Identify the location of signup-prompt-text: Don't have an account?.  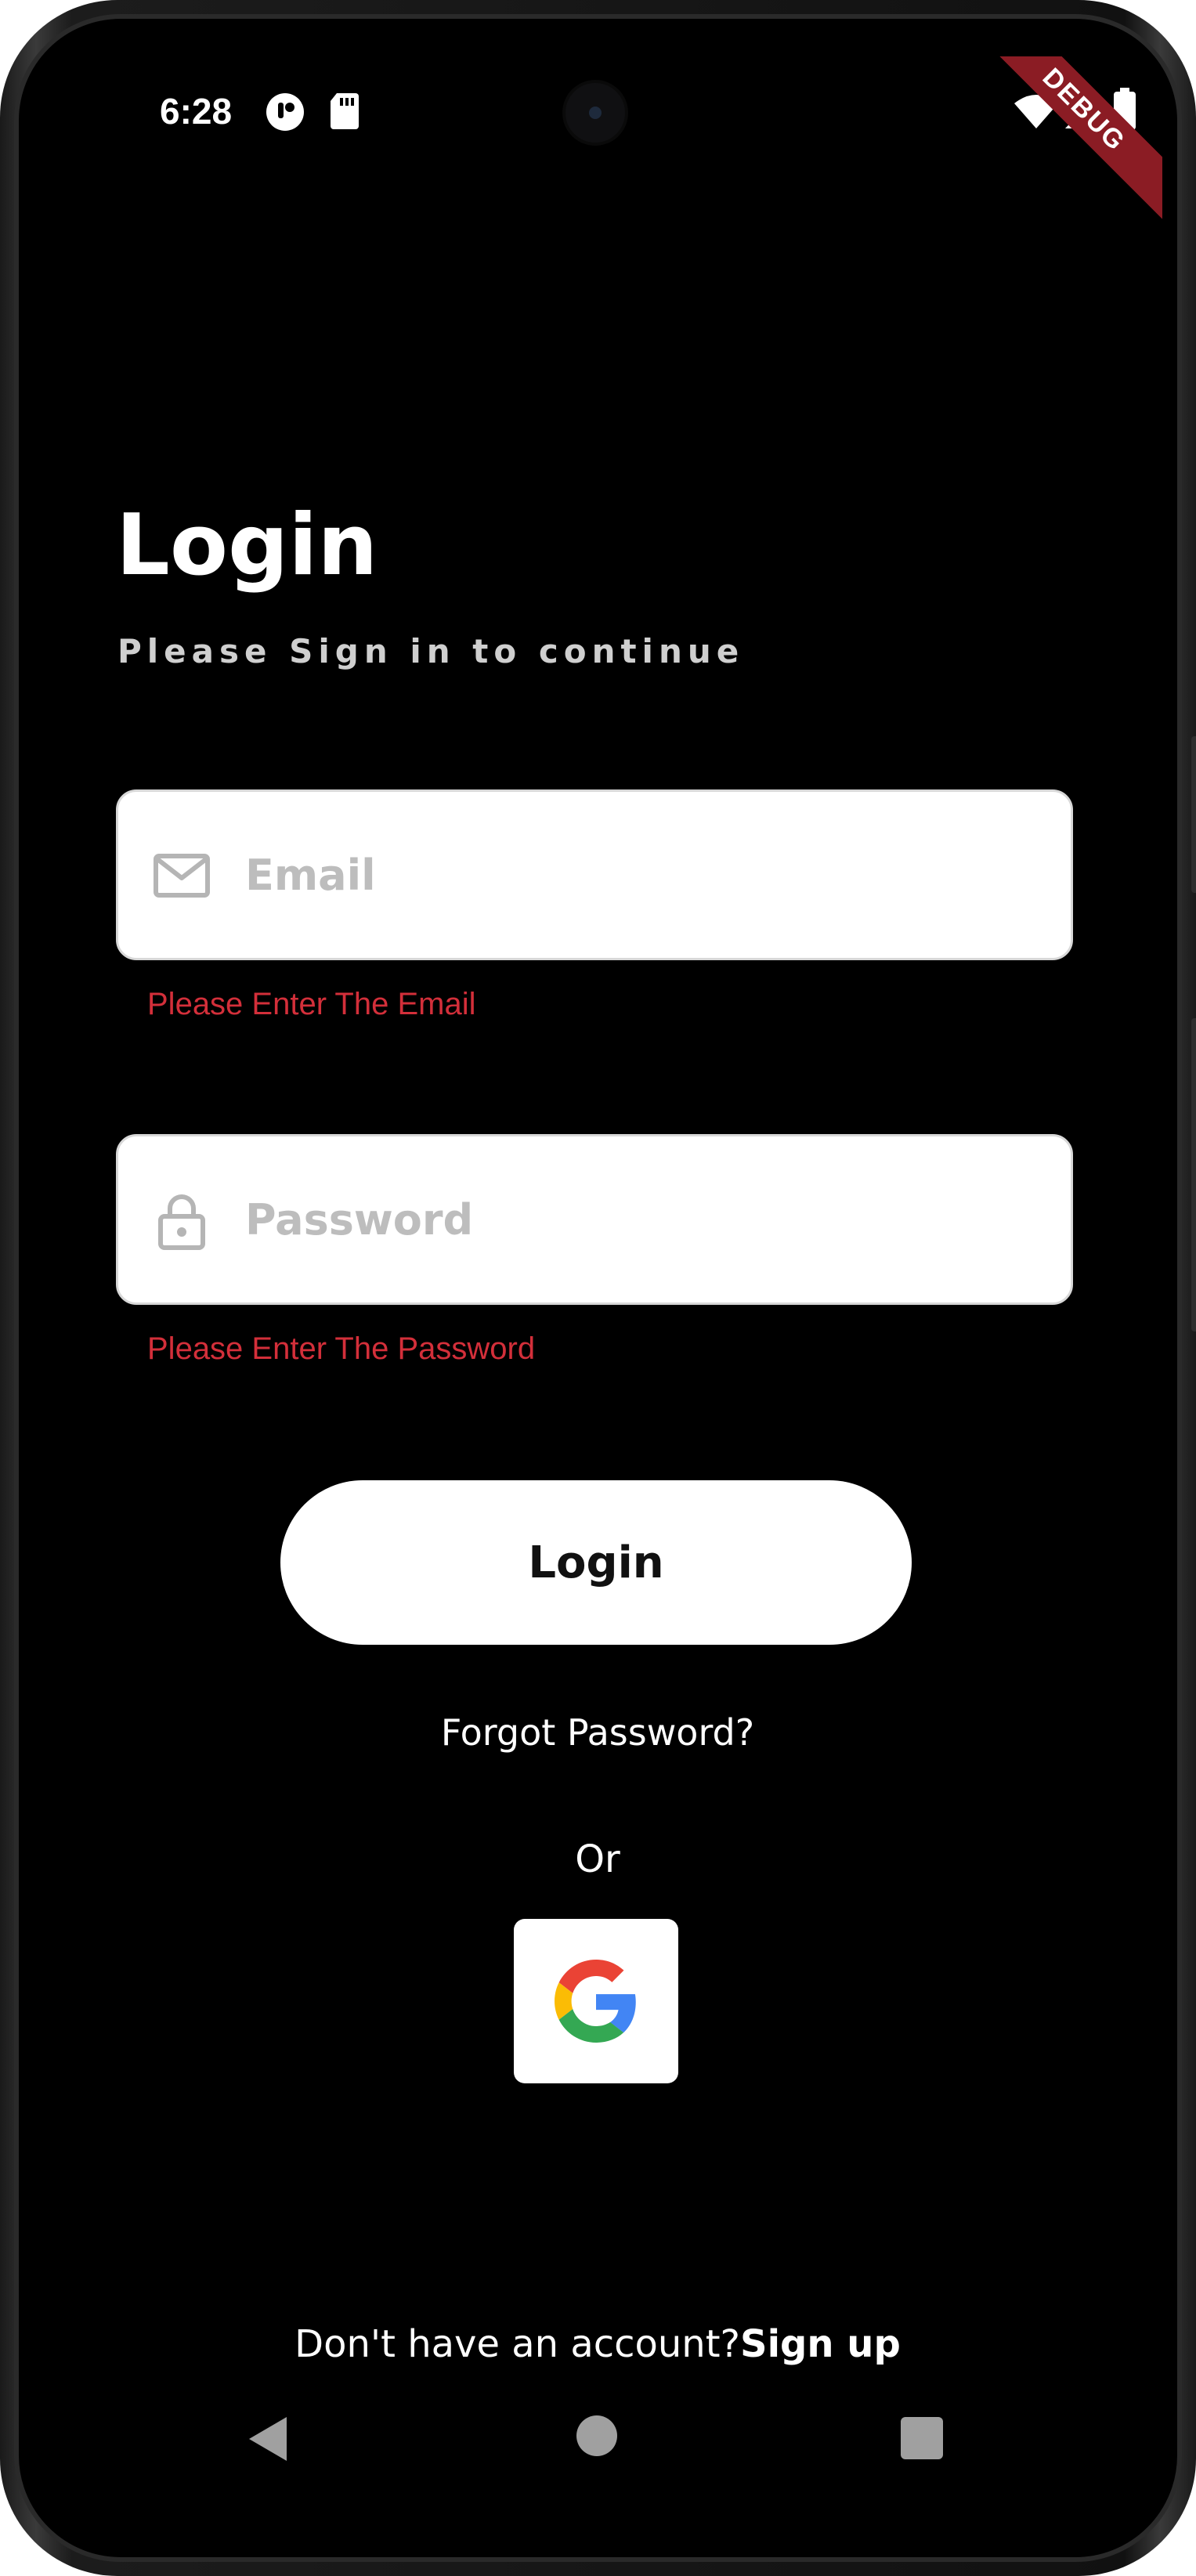
(517, 2344).